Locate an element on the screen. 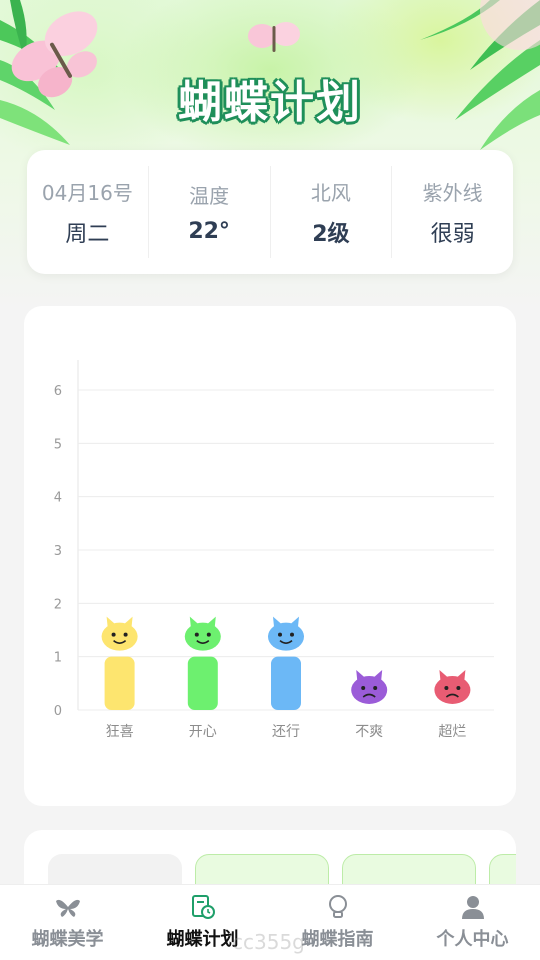 This screenshot has height=960, width=540. x-tick-label: 超烂 is located at coordinates (452, 732).